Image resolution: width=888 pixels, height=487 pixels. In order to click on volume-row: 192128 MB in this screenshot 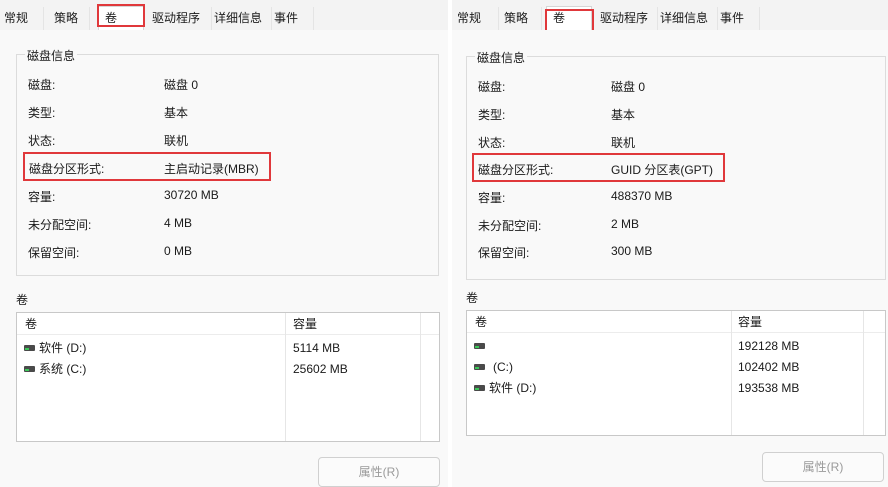, I will do `click(676, 346)`.